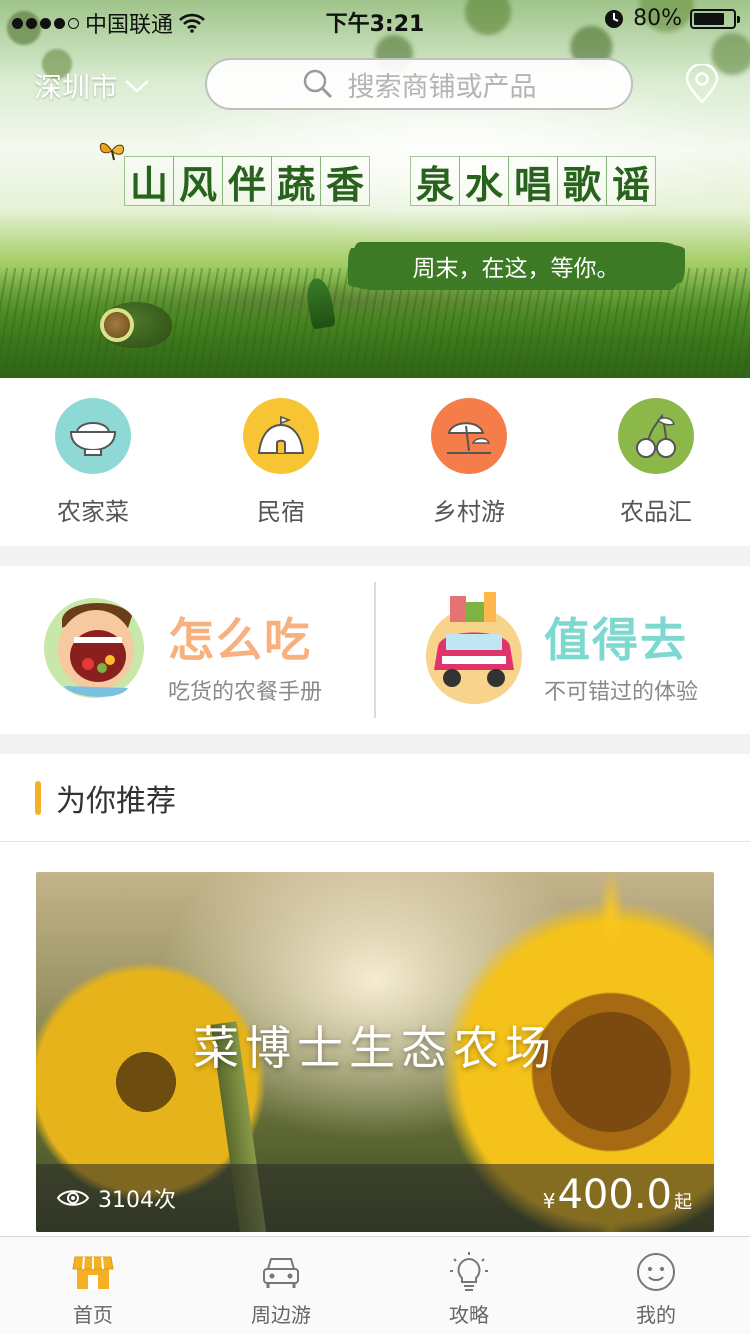 The image size is (750, 1334). What do you see at coordinates (73, 1198) in the screenshot?
I see `eye-icon` at bounding box center [73, 1198].